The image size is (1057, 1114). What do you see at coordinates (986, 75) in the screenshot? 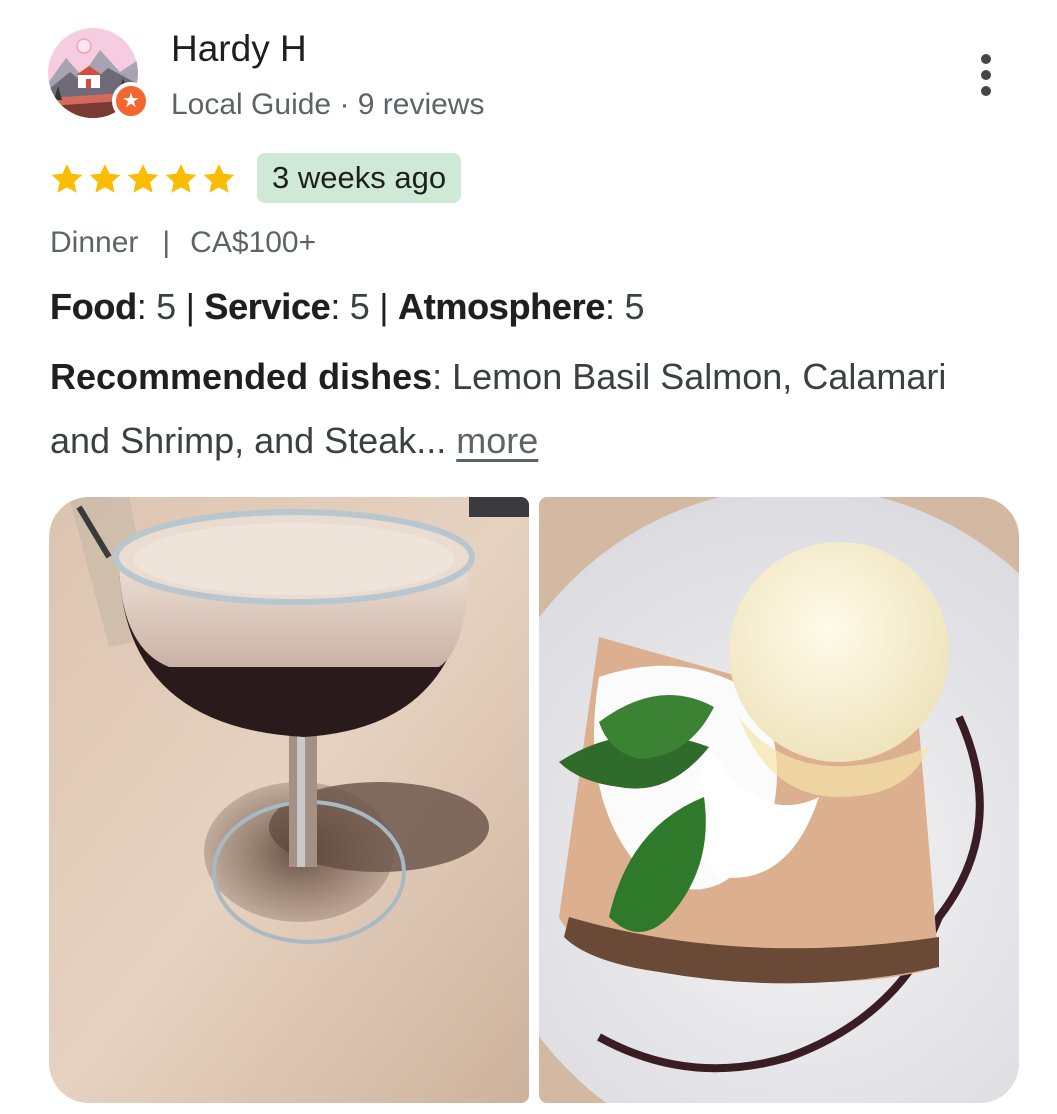
I see `more-vert-icon` at bounding box center [986, 75].